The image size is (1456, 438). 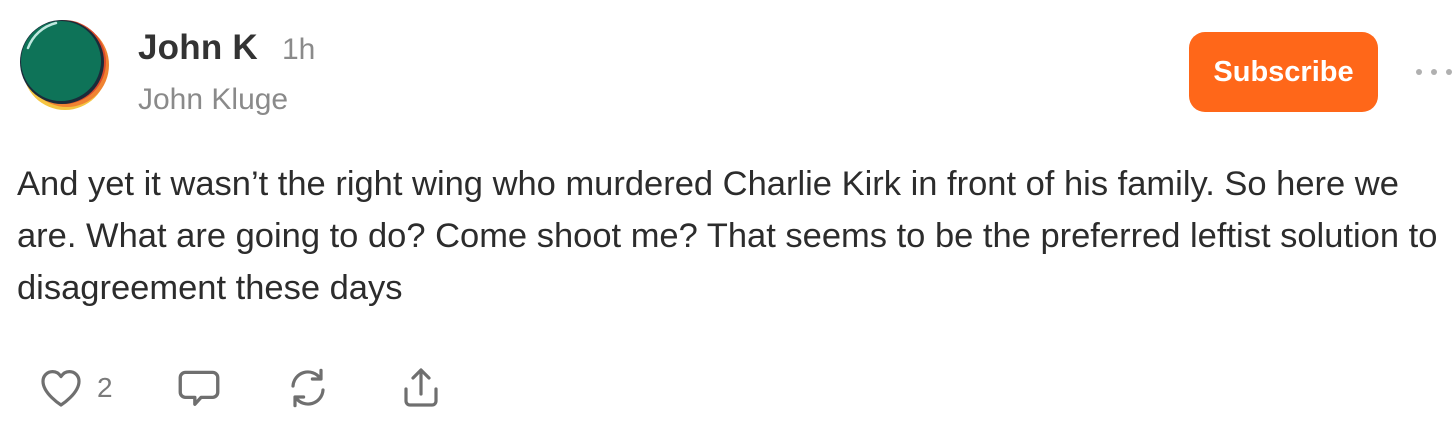 I want to click on comment-bubble-icon, so click(x=199, y=388).